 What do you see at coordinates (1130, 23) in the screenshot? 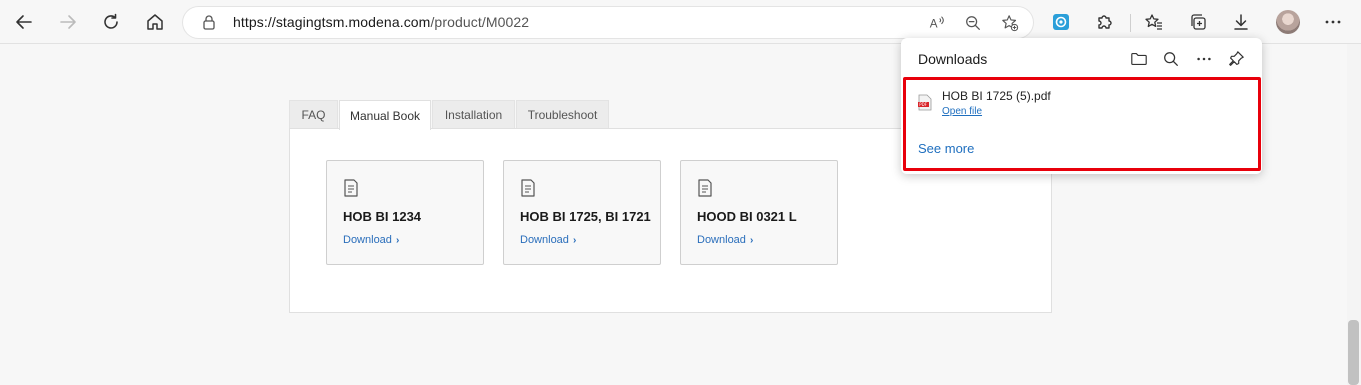
I see `toolbar-separator` at bounding box center [1130, 23].